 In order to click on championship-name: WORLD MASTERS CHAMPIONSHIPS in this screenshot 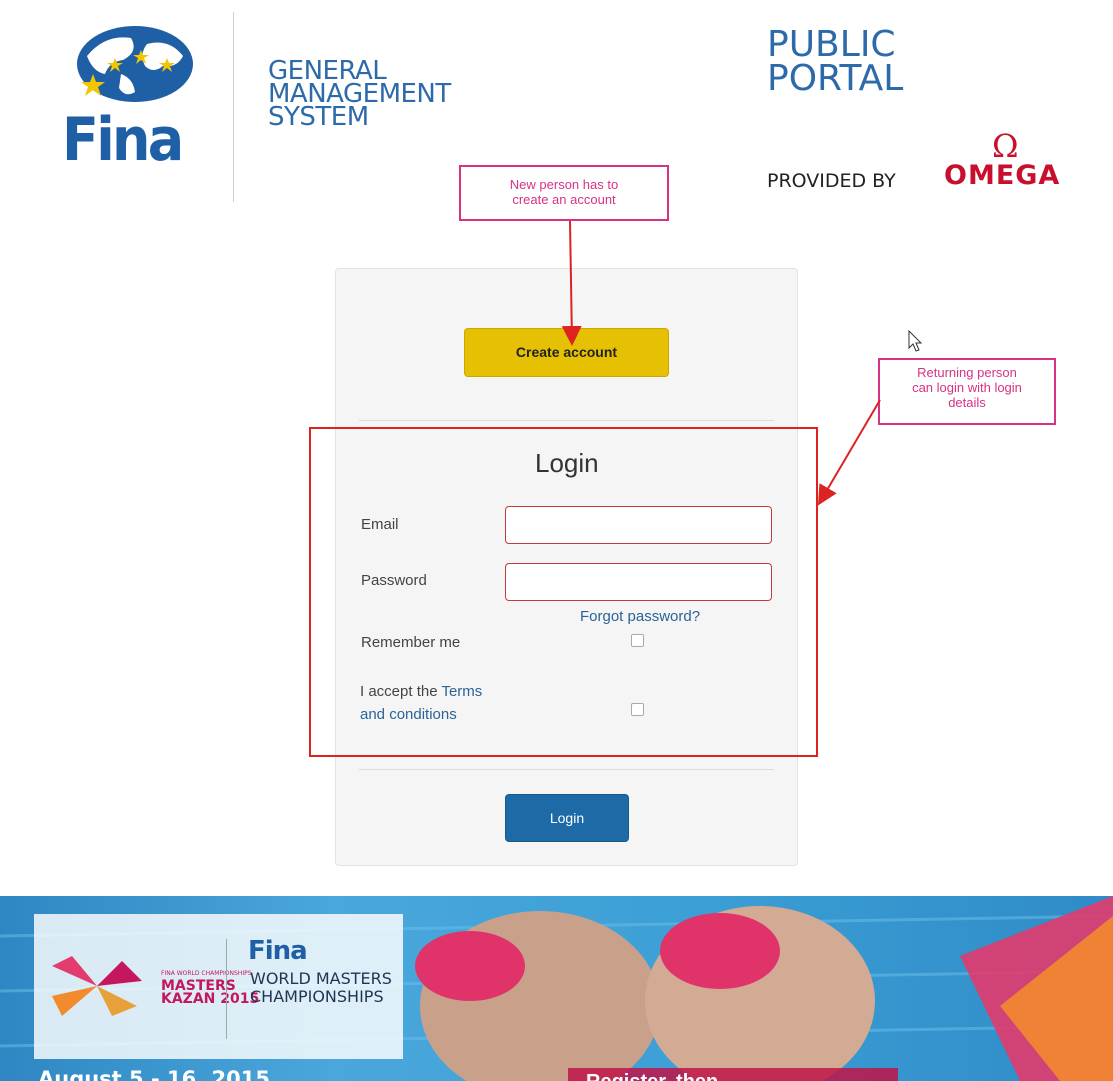, I will do `click(321, 988)`.